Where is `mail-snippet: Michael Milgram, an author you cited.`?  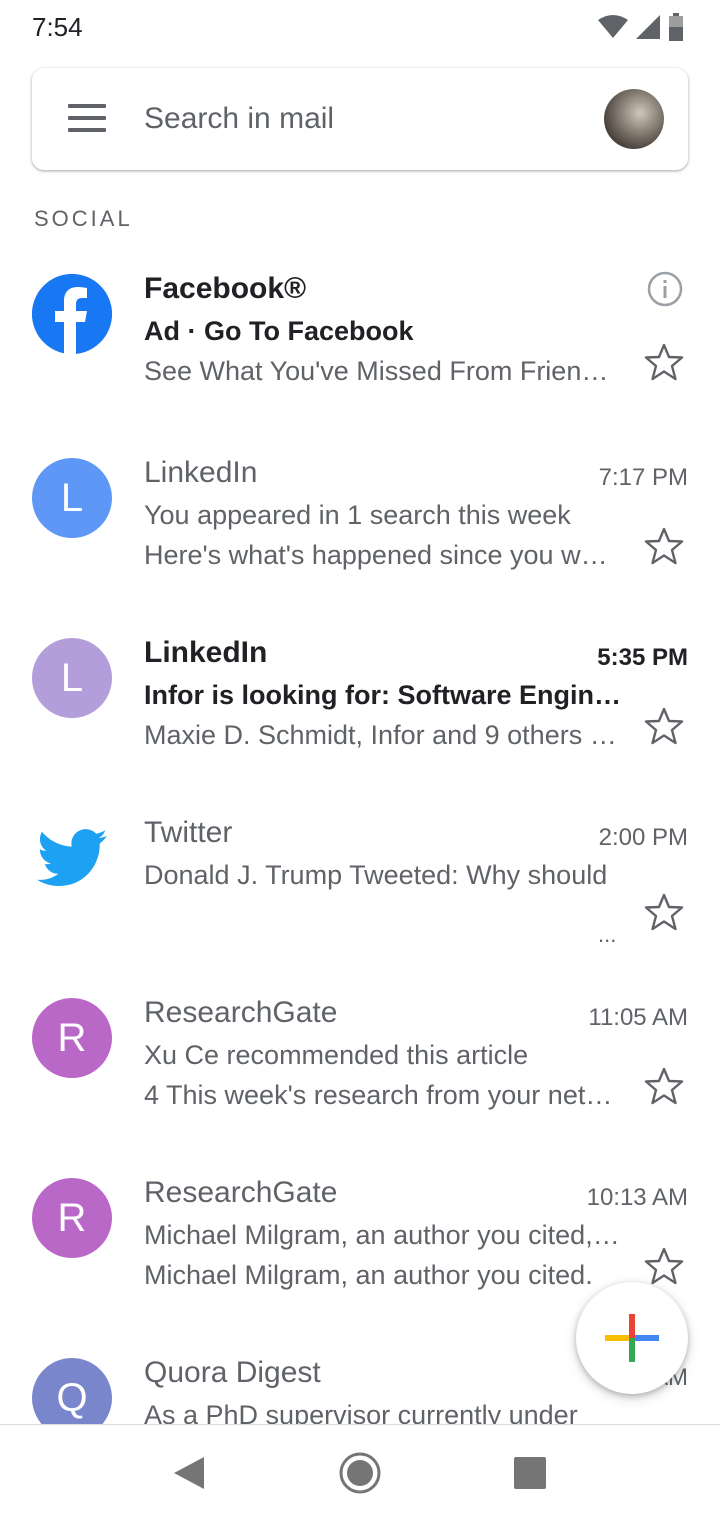
mail-snippet: Michael Milgram, an author you cited. is located at coordinates (368, 1275).